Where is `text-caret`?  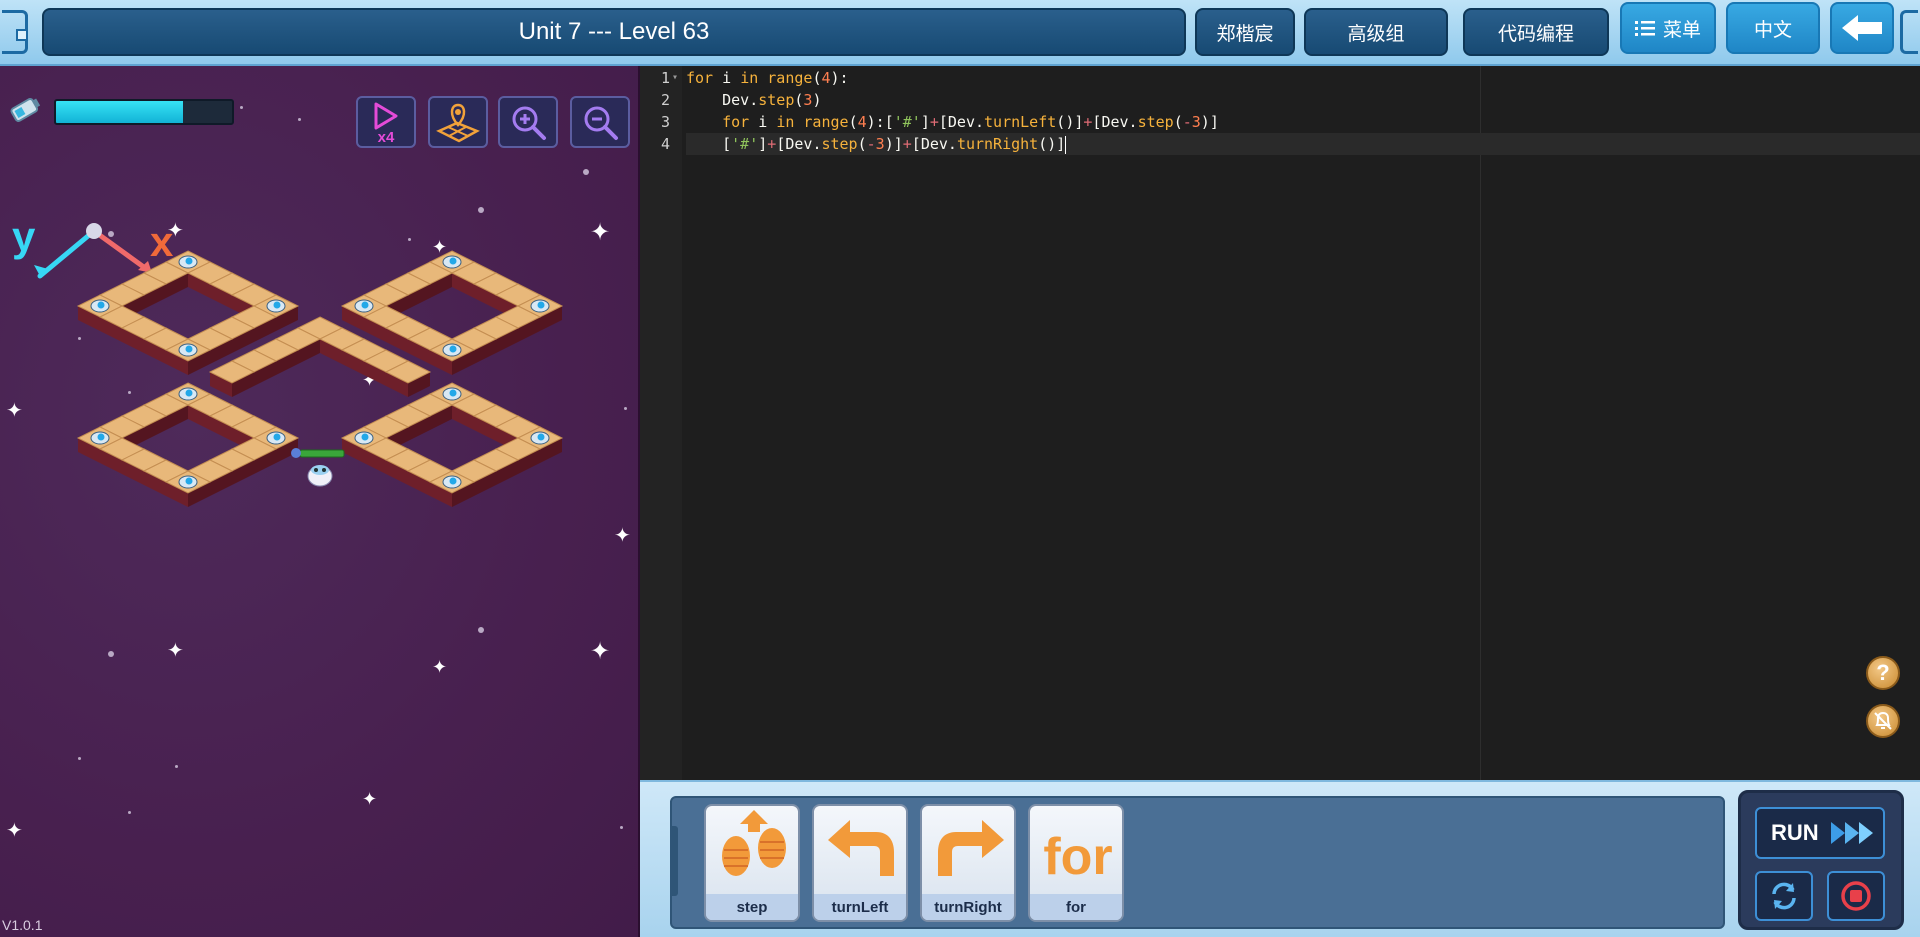
text-caret is located at coordinates (1066, 144).